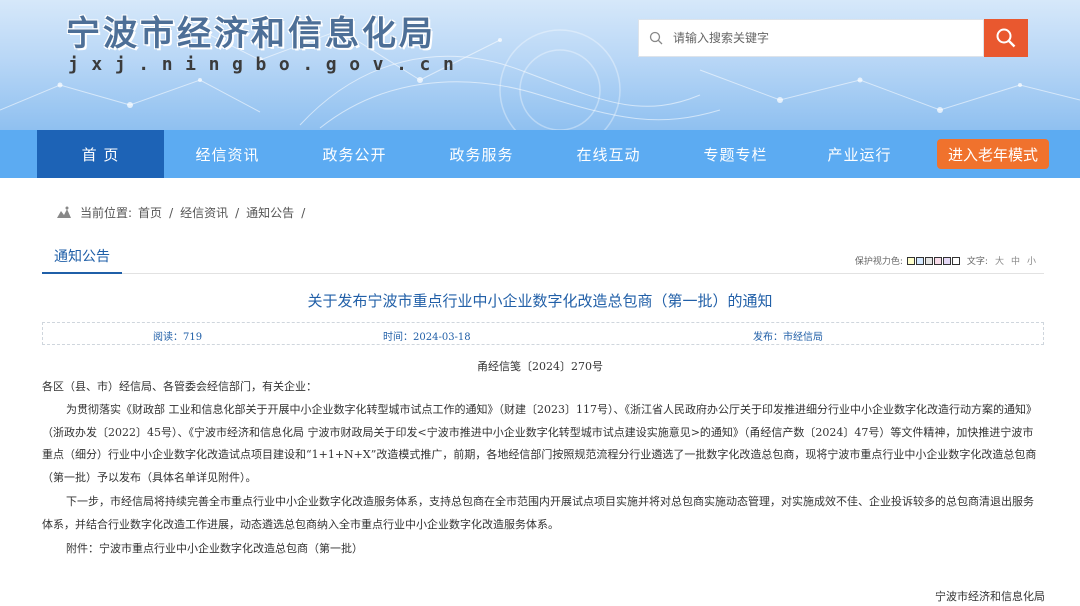 This screenshot has height=606, width=1080. I want to click on document-number: 甬经信笺〔2024〕270号, so click(540, 366).